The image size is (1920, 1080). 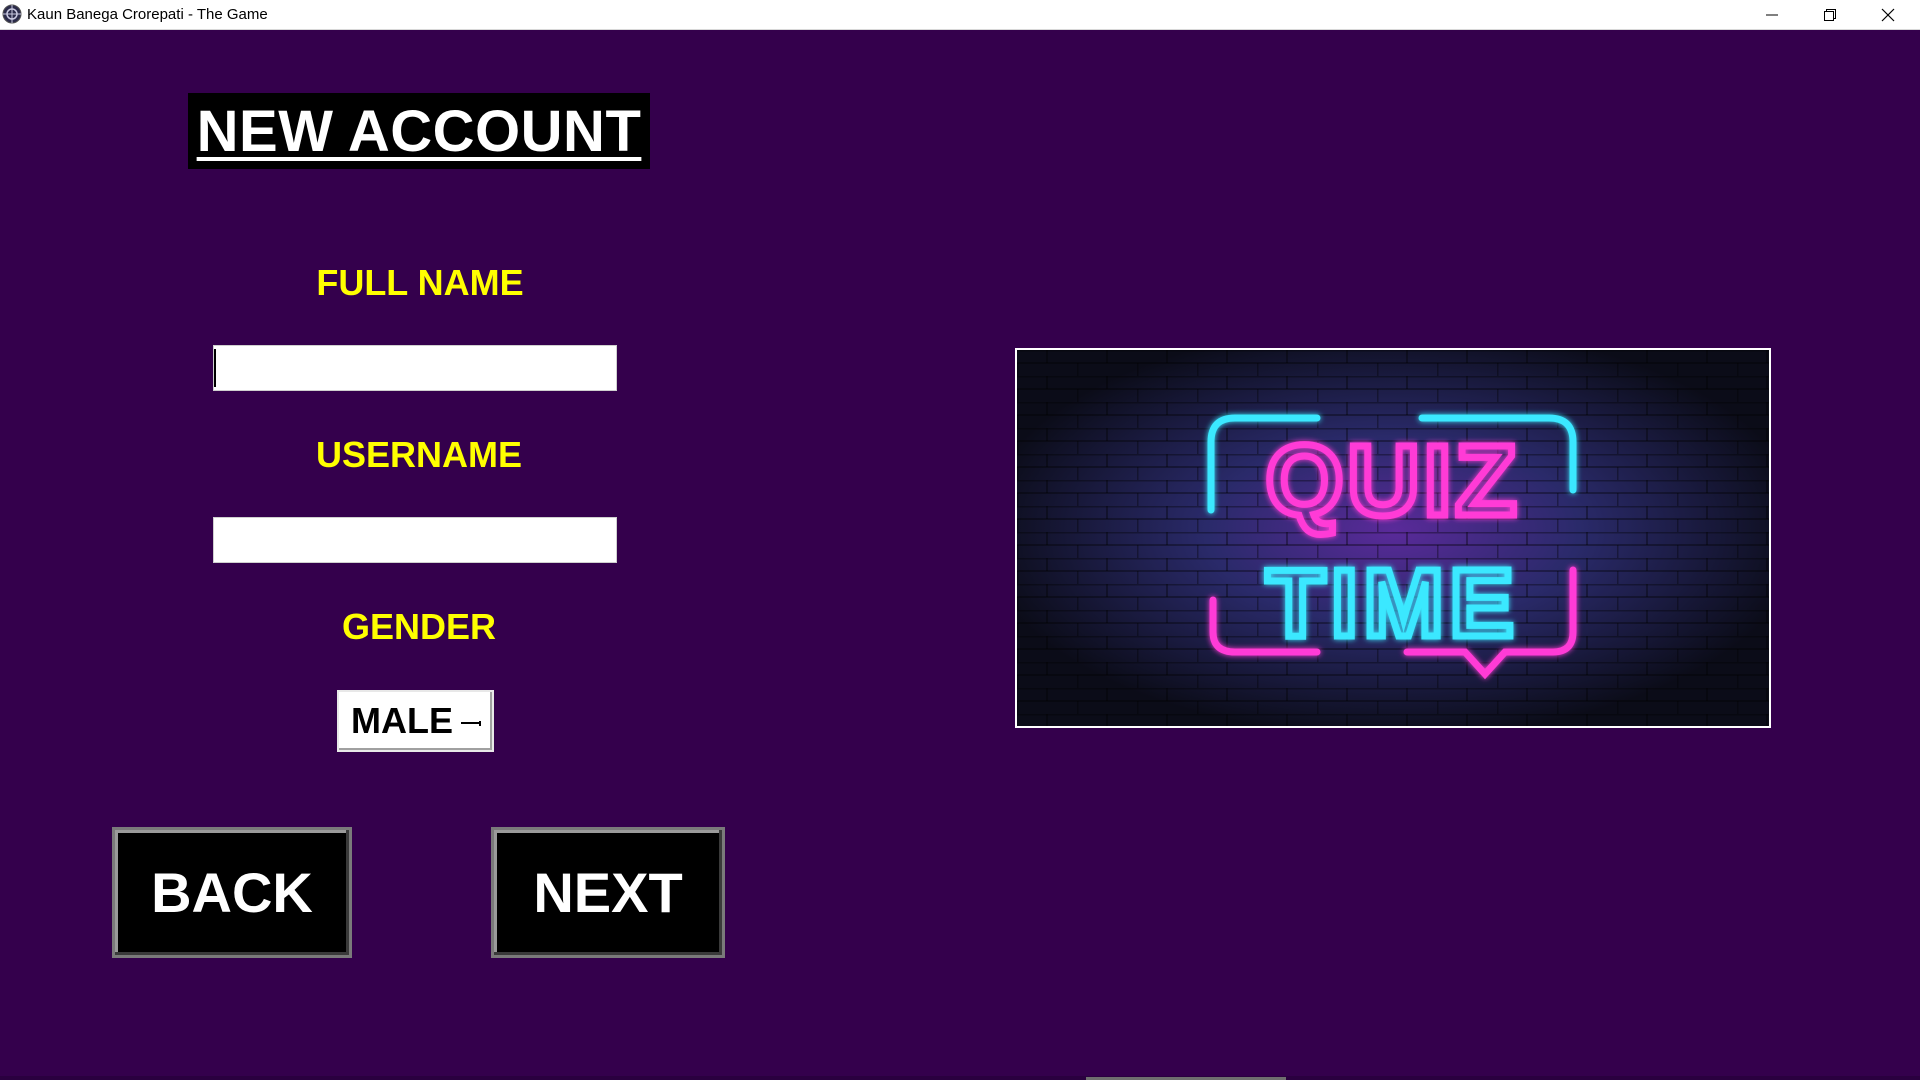 What do you see at coordinates (418, 454) in the screenshot?
I see `username-label: USERNAME` at bounding box center [418, 454].